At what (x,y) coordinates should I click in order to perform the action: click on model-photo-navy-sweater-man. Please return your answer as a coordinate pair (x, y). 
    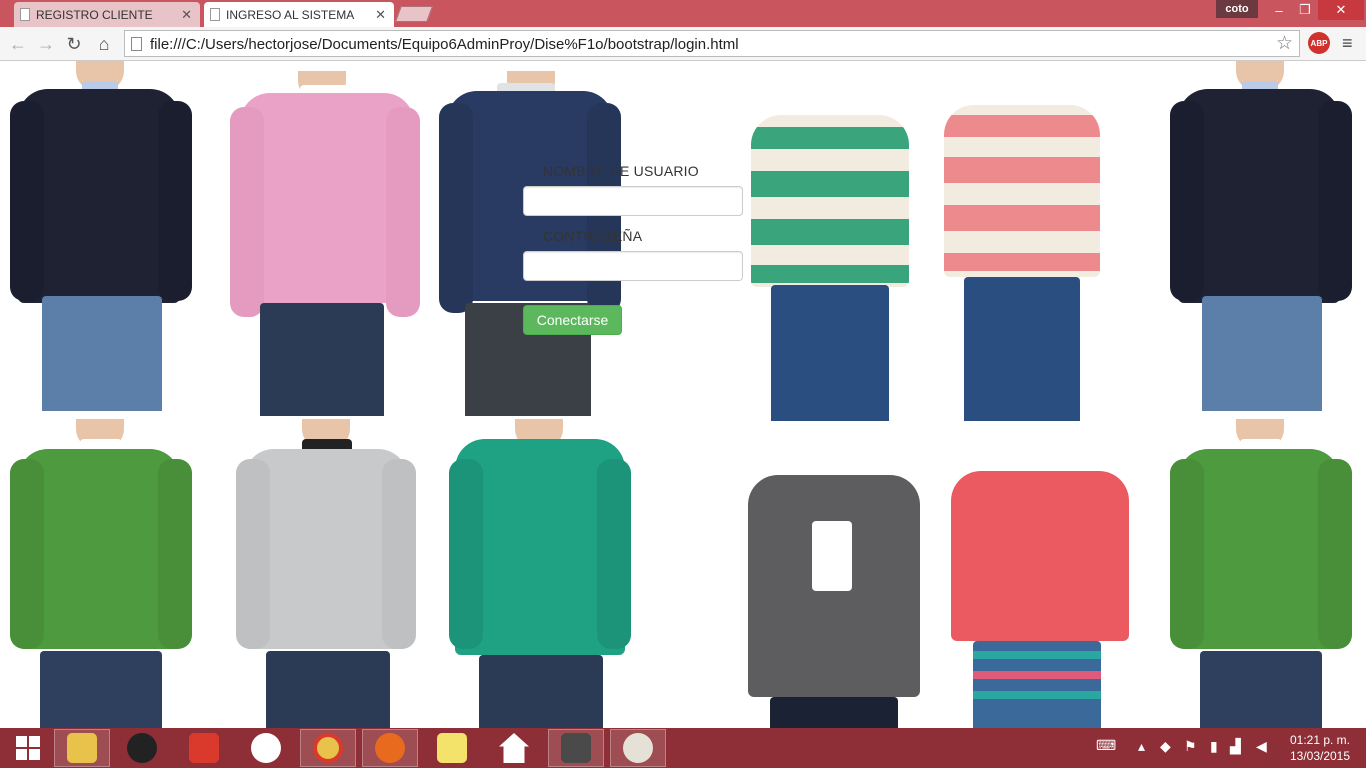
    Looking at the image, I should click on (100, 236).